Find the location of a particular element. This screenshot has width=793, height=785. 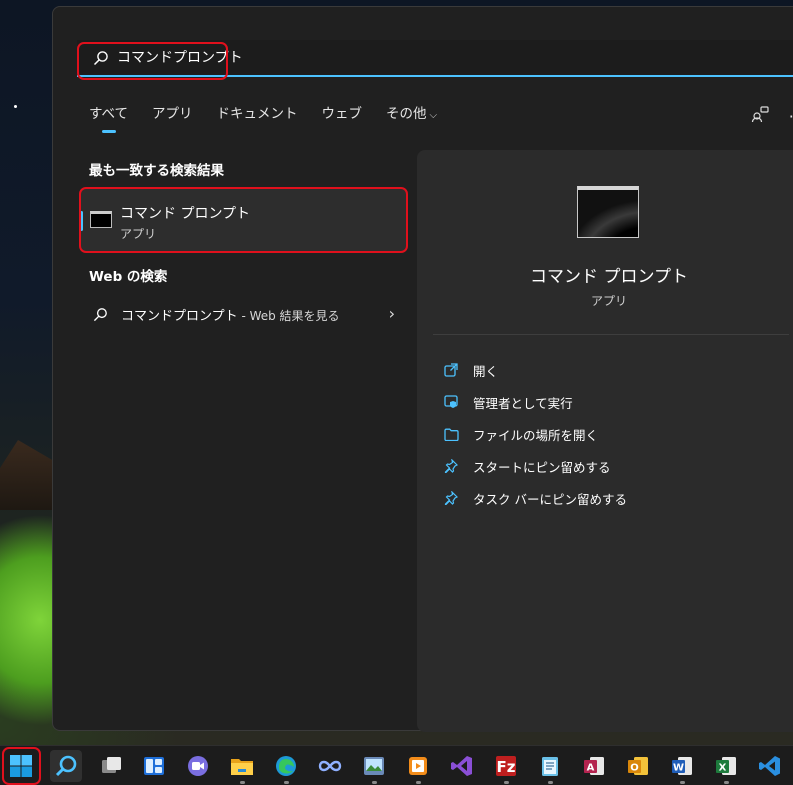

command-prompt-icon is located at coordinates (101, 219).